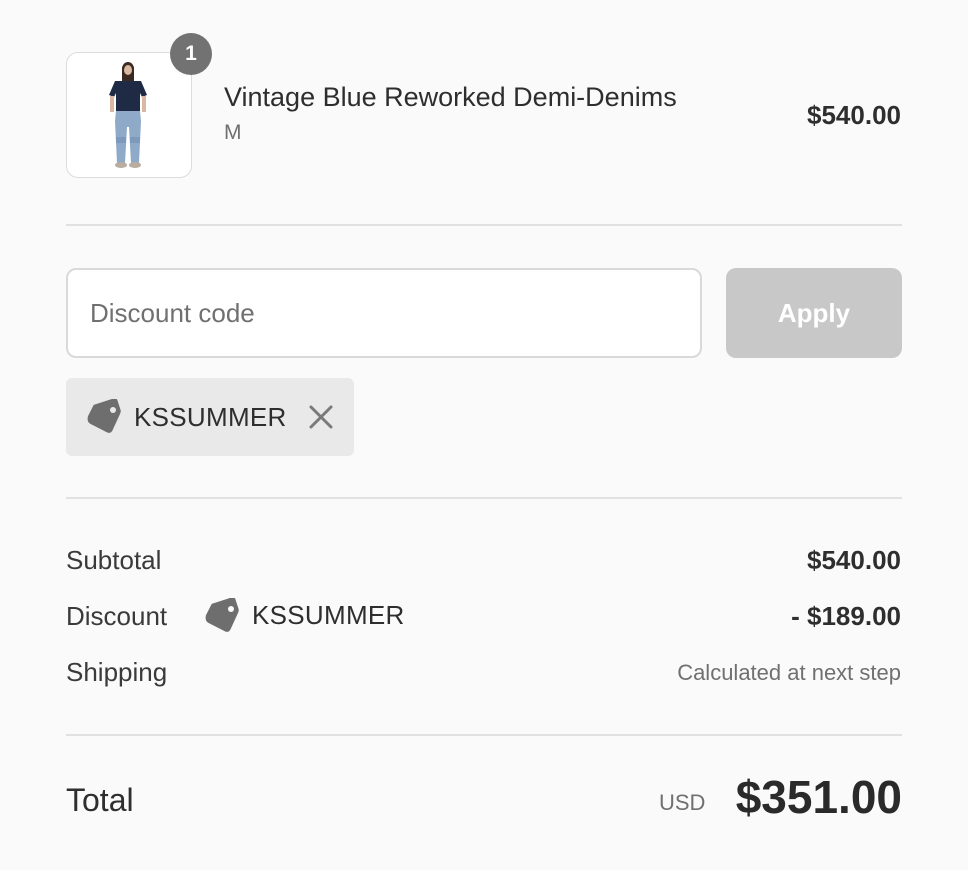 This screenshot has height=870, width=968. What do you see at coordinates (117, 672) in the screenshot?
I see `shipping-label: Shipping` at bounding box center [117, 672].